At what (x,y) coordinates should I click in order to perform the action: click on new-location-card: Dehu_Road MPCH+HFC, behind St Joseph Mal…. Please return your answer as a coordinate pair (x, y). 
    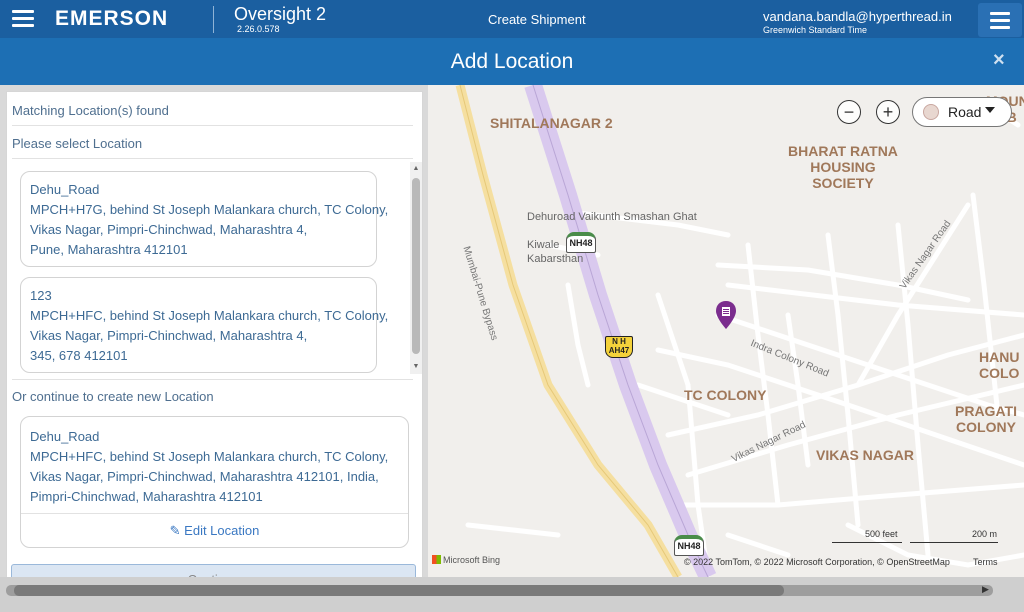
    Looking at the image, I should click on (214, 482).